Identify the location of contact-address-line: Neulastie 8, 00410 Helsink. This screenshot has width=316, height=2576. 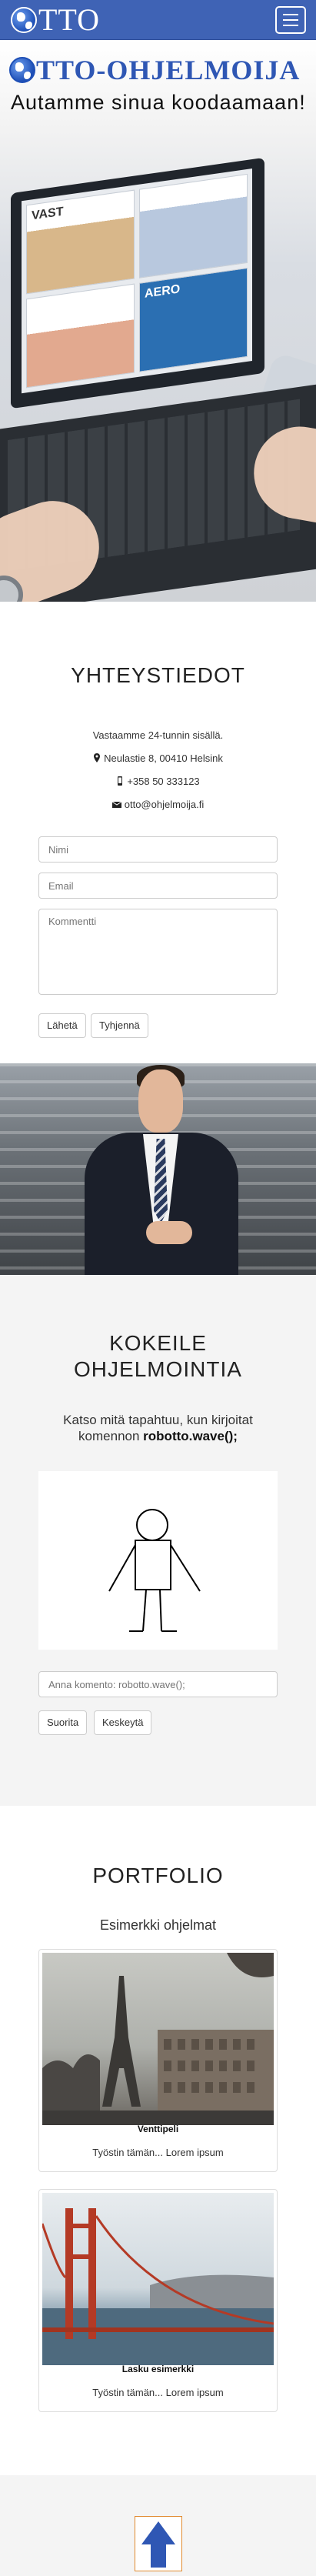
(158, 758).